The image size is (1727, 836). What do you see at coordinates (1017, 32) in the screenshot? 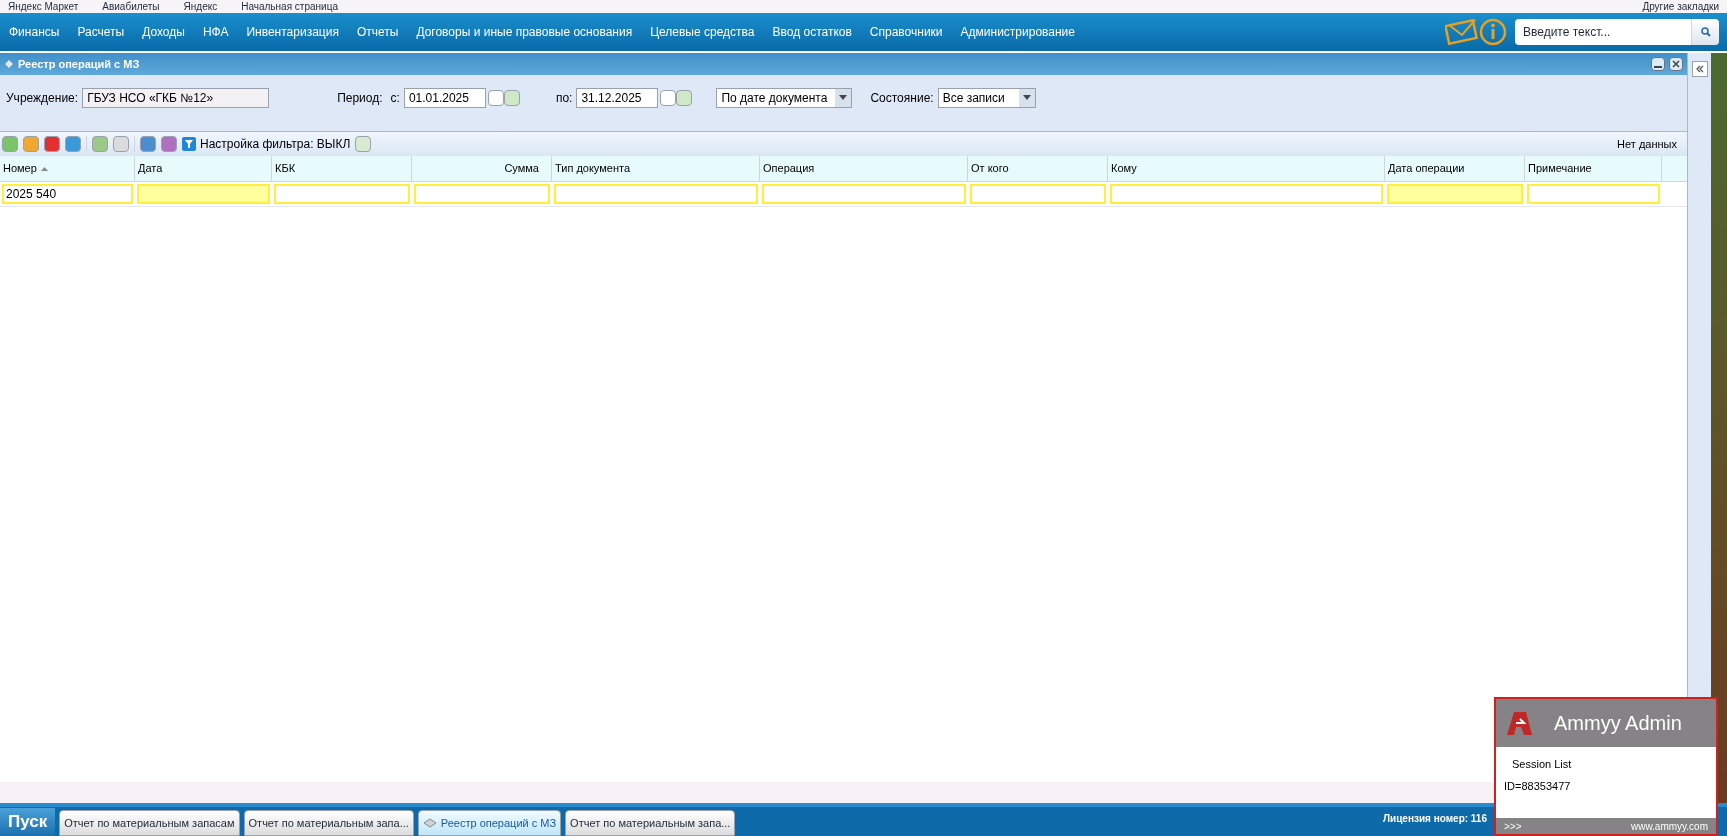
I see `menu-item: Администрирование` at bounding box center [1017, 32].